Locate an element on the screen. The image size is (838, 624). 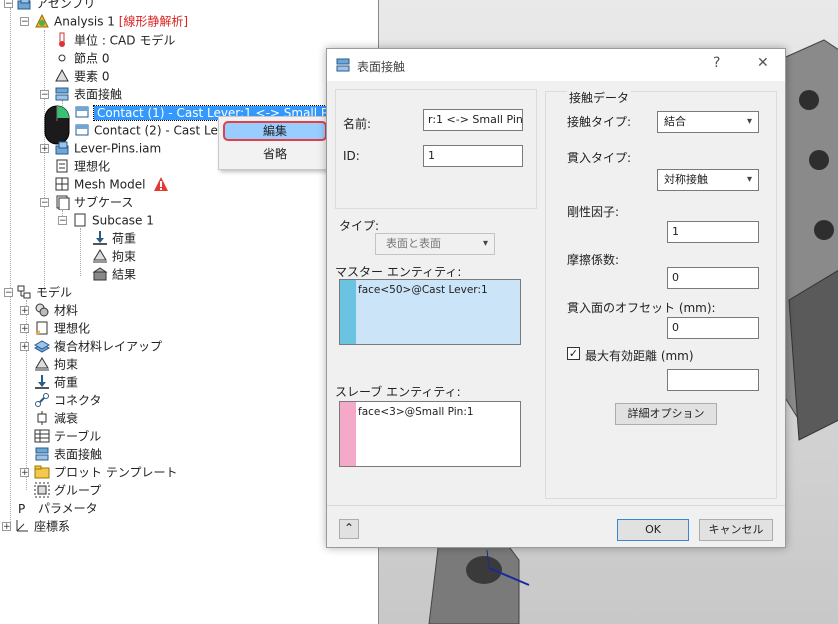
tree-label-unit: 単位 : CAD モデル is located at coordinates (125, 40).